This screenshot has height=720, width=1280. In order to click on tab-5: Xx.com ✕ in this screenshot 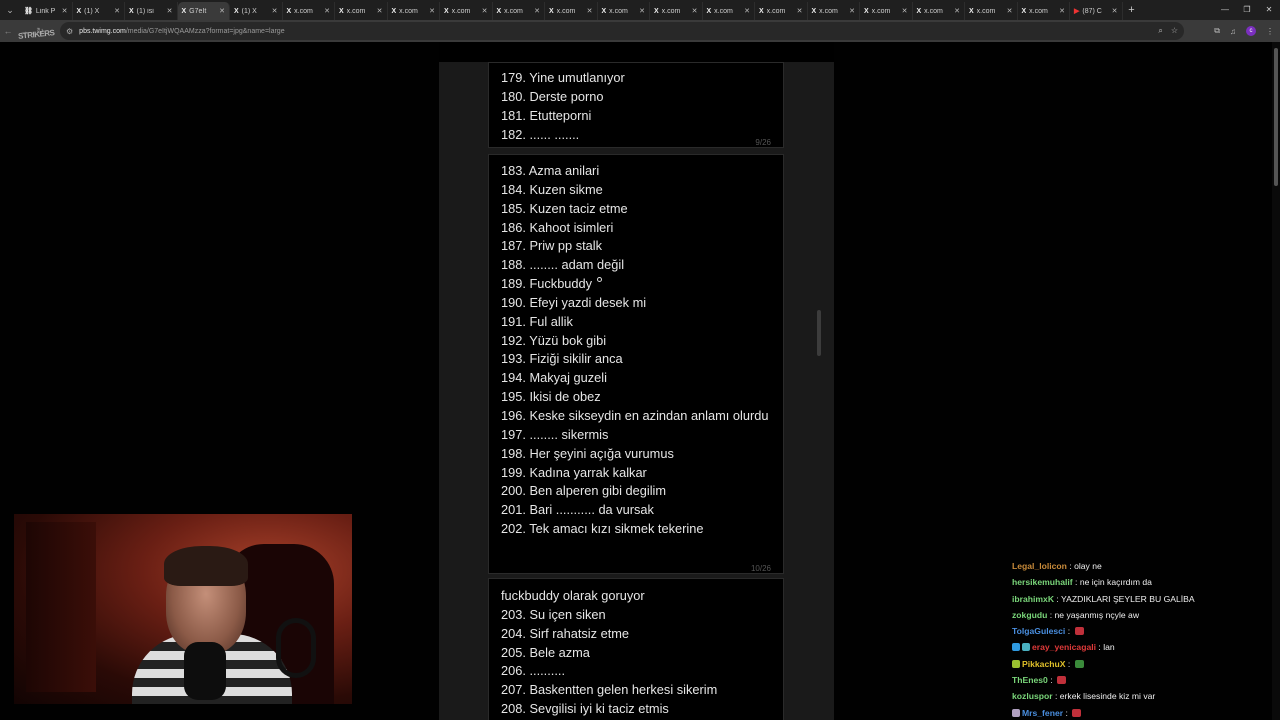, I will do `click(309, 11)`.